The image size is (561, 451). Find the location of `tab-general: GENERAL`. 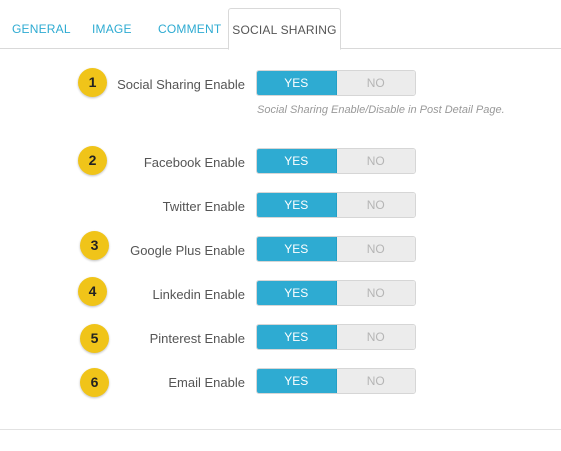

tab-general: GENERAL is located at coordinates (41, 29).